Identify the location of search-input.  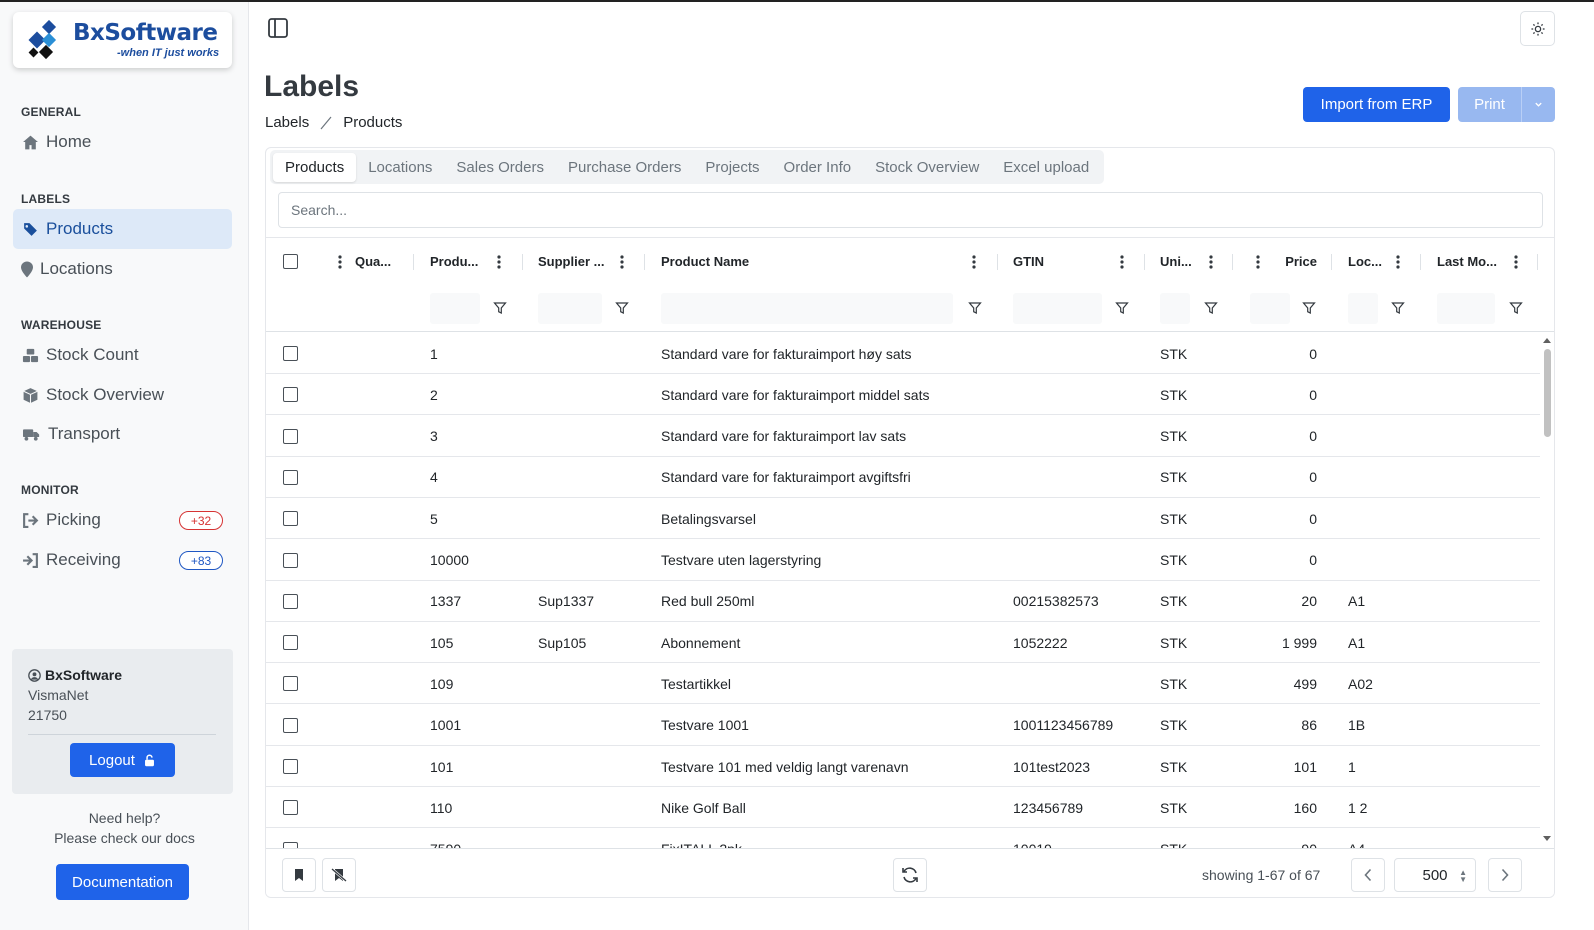
(910, 210).